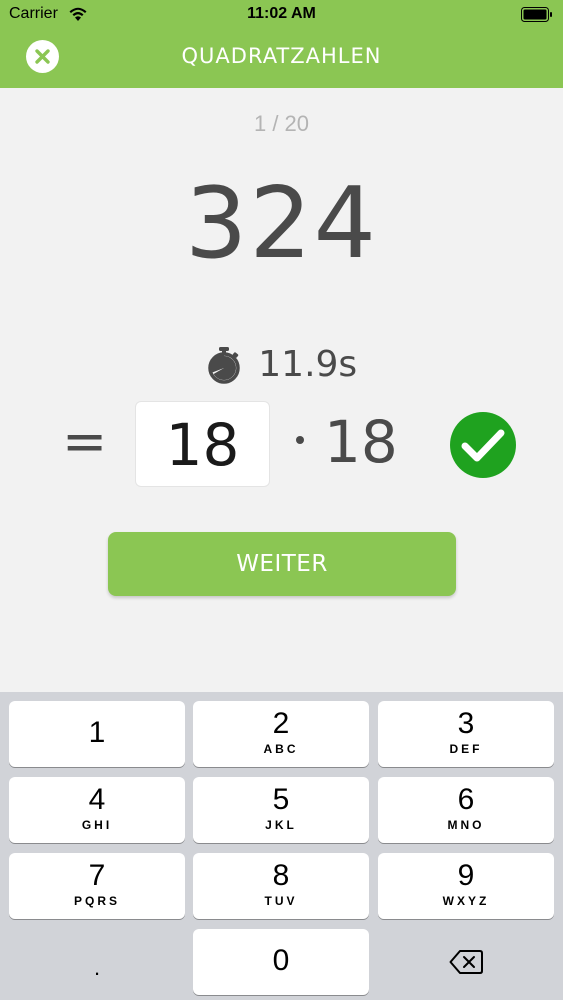 Image resolution: width=563 pixels, height=1000 pixels. I want to click on key-digit: 7, so click(97, 875).